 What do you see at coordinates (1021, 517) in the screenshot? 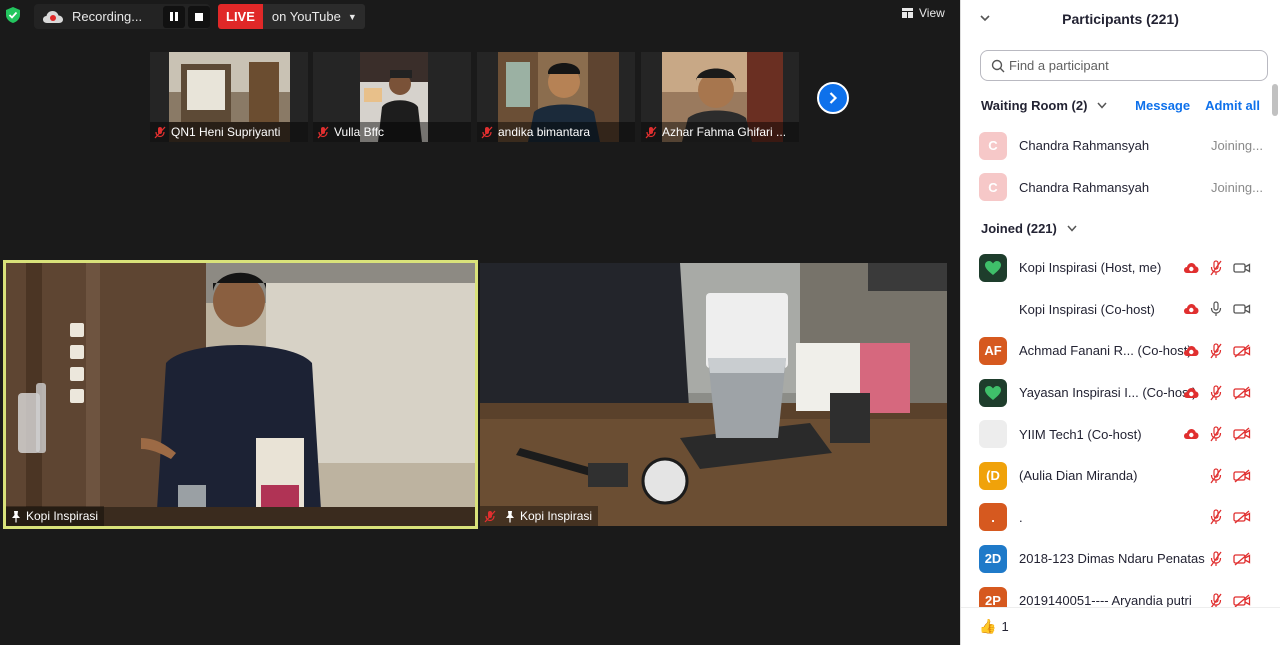
I see `participant-name: .` at bounding box center [1021, 517].